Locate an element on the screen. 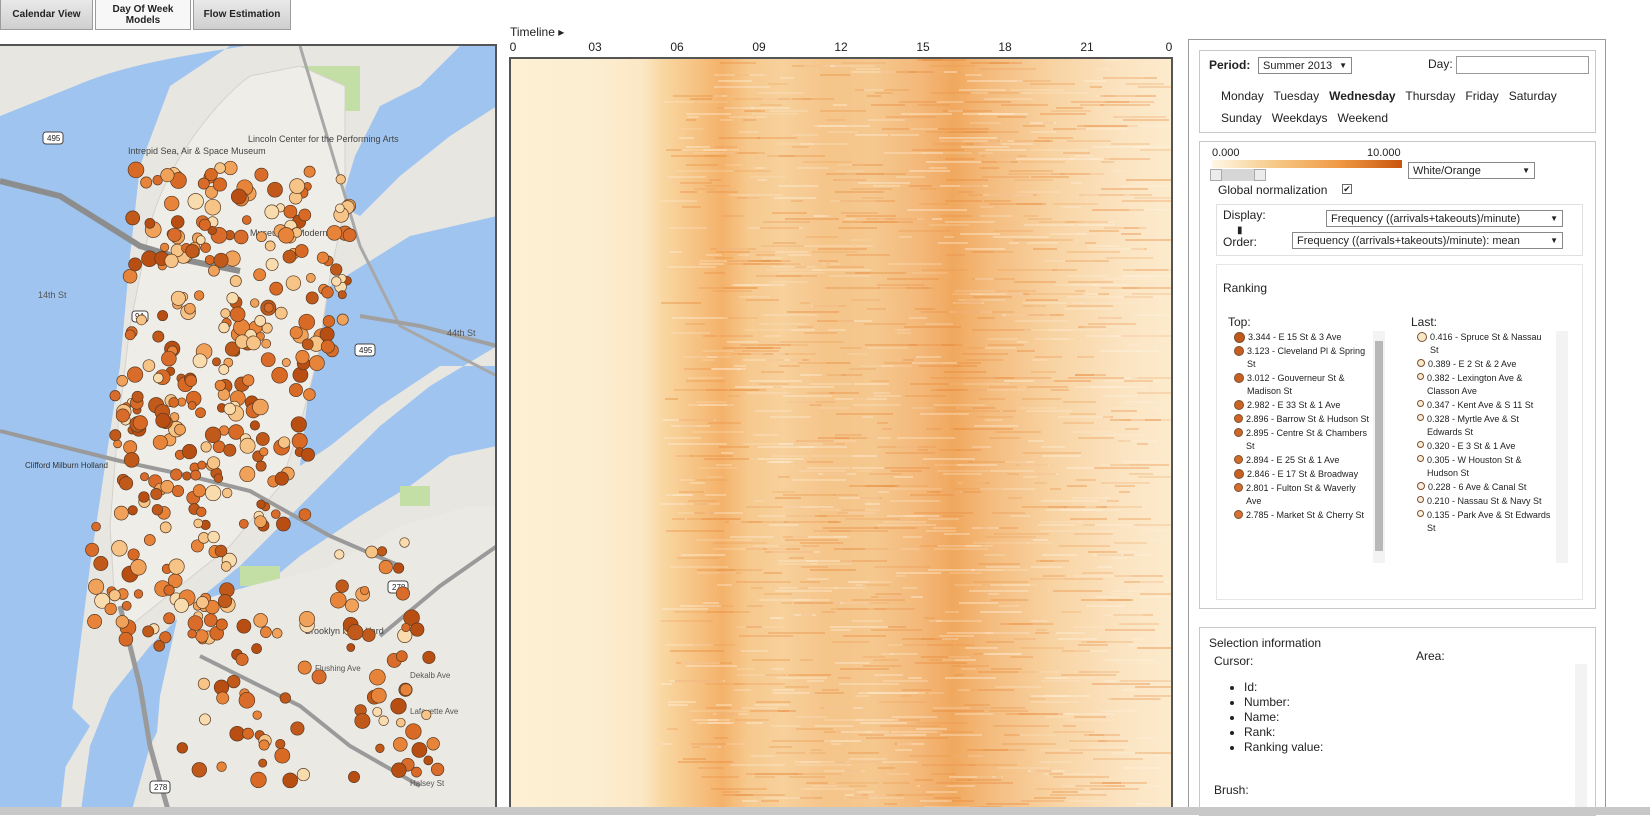  ranking-item: 3.344 - E 15 St & 3 Ave is located at coordinates (1302, 337).